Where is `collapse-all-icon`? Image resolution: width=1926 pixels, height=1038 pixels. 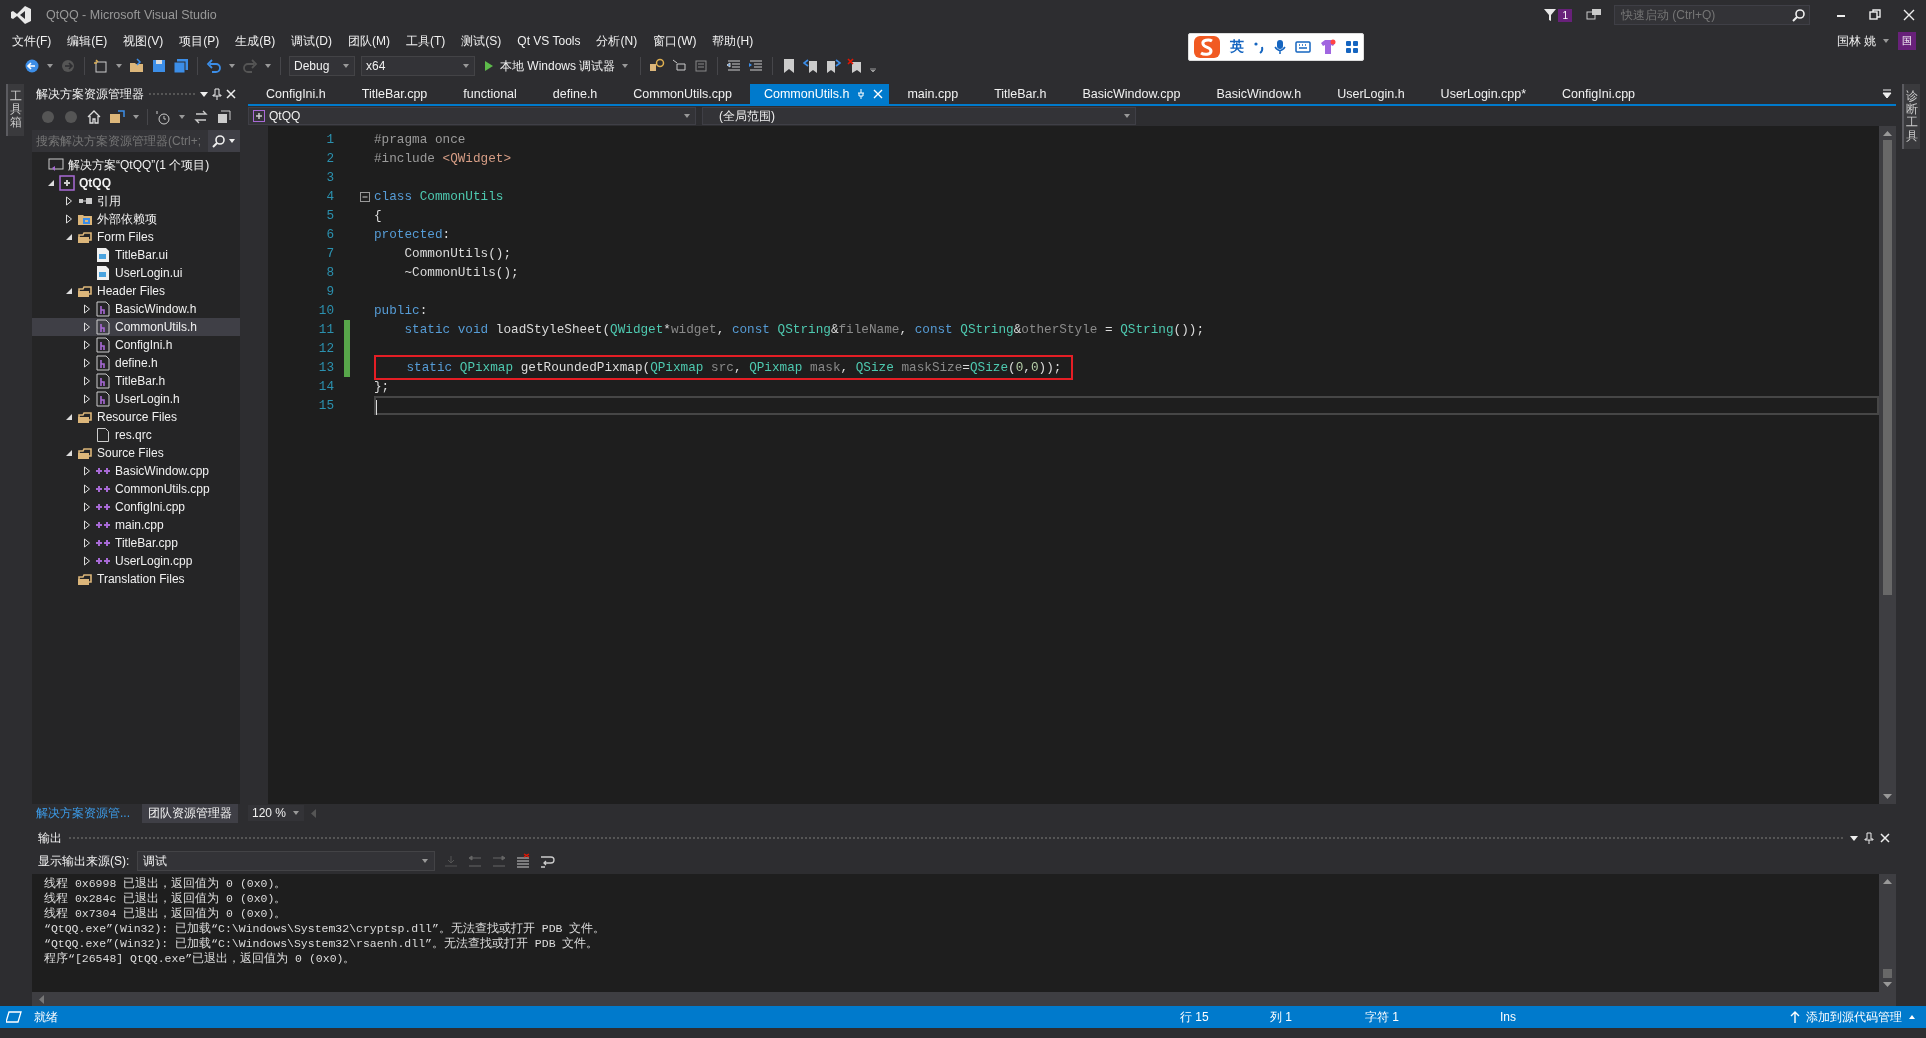 collapse-all-icon is located at coordinates (224, 117).